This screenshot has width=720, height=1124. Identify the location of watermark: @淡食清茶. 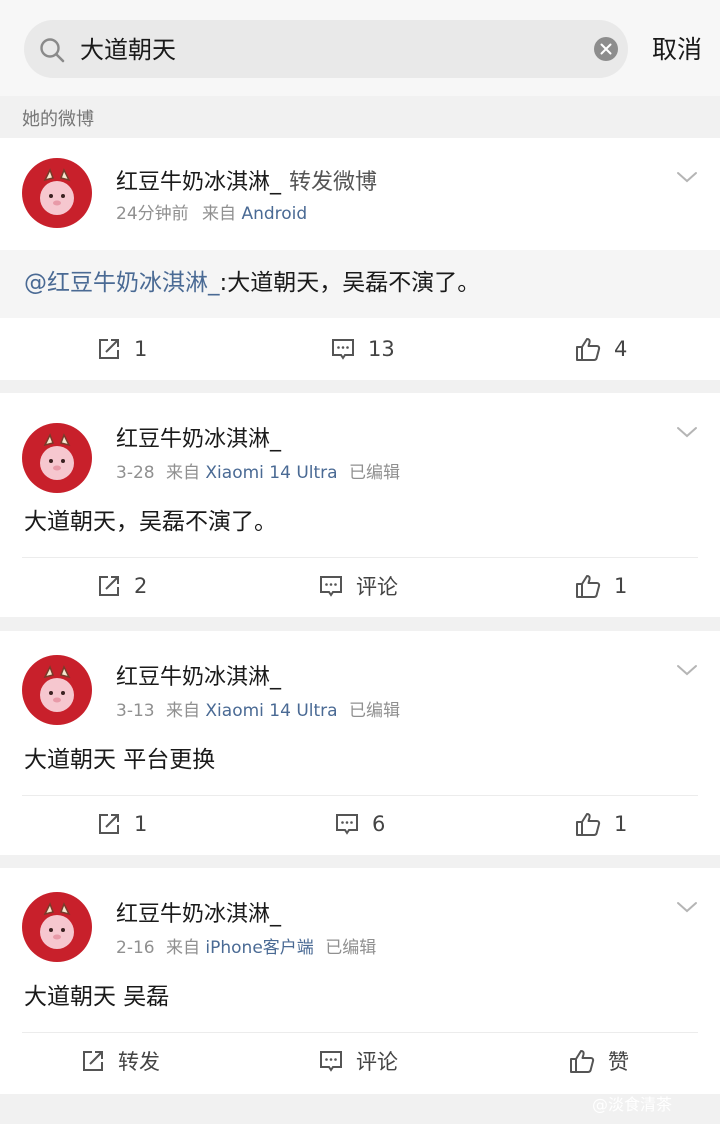
(632, 1104).